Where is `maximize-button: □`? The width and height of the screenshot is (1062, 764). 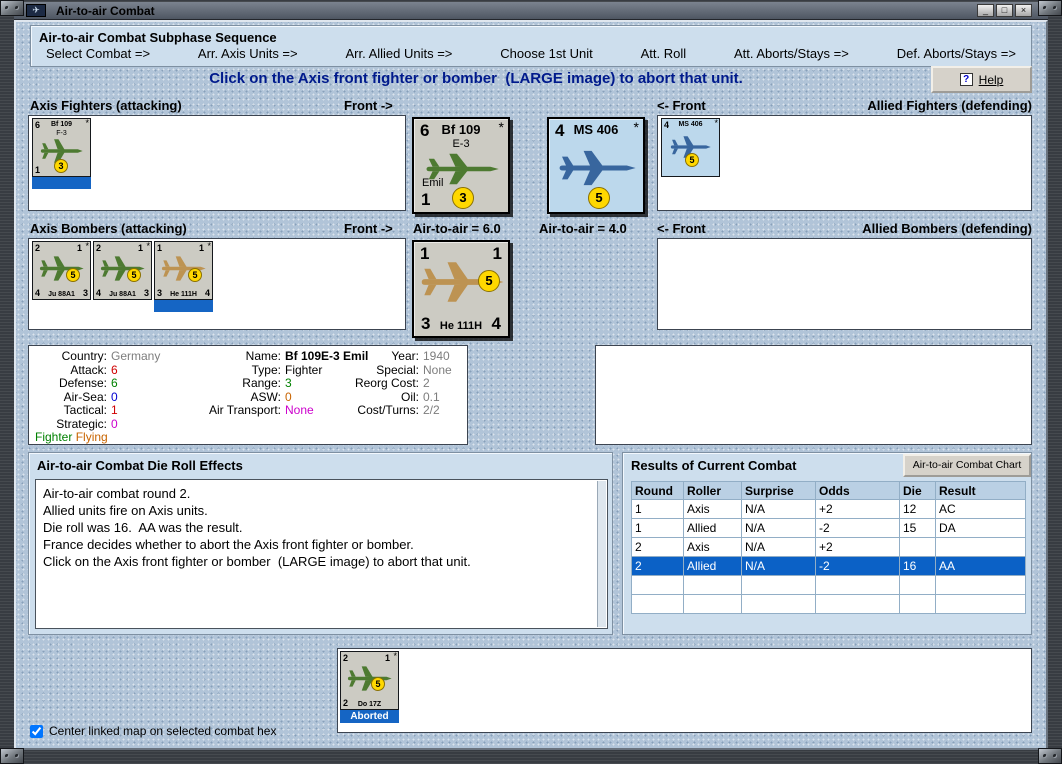 maximize-button: □ is located at coordinates (1004, 10).